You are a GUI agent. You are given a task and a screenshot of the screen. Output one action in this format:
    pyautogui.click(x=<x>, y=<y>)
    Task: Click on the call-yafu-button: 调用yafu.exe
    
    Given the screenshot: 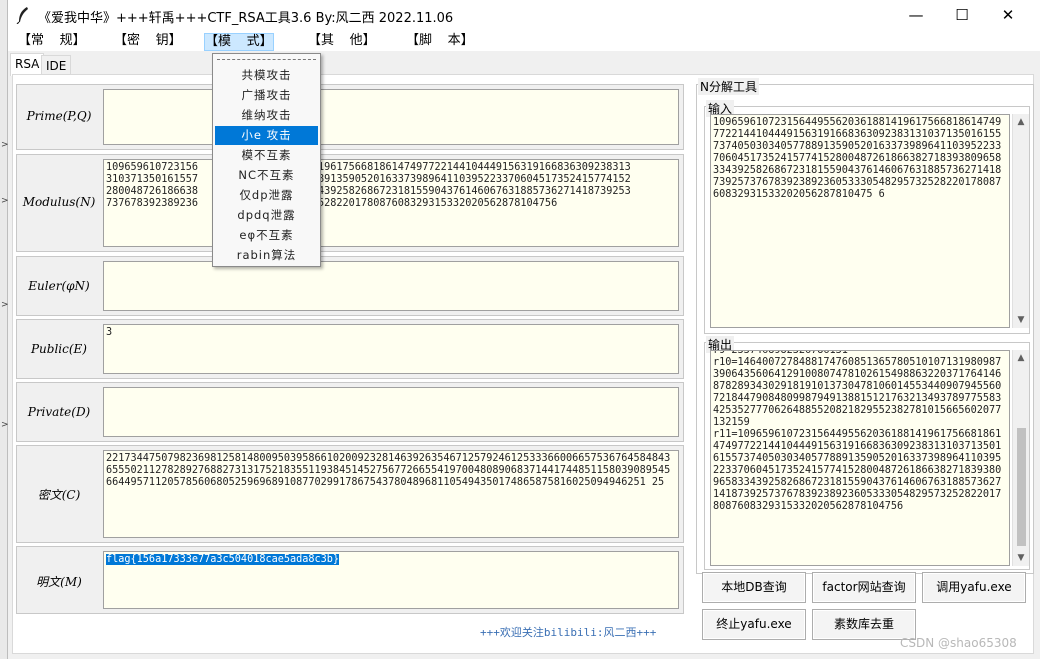 What is the action you would take?
    pyautogui.click(x=974, y=587)
    